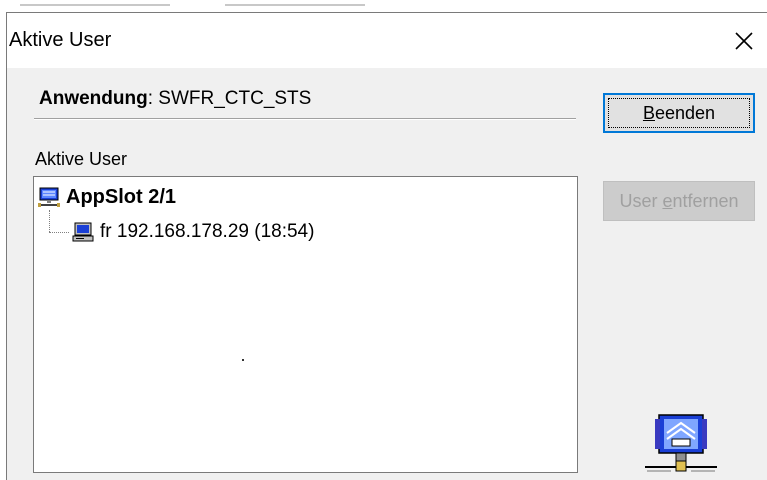  What do you see at coordinates (83, 232) in the screenshot?
I see `computer-icon` at bounding box center [83, 232].